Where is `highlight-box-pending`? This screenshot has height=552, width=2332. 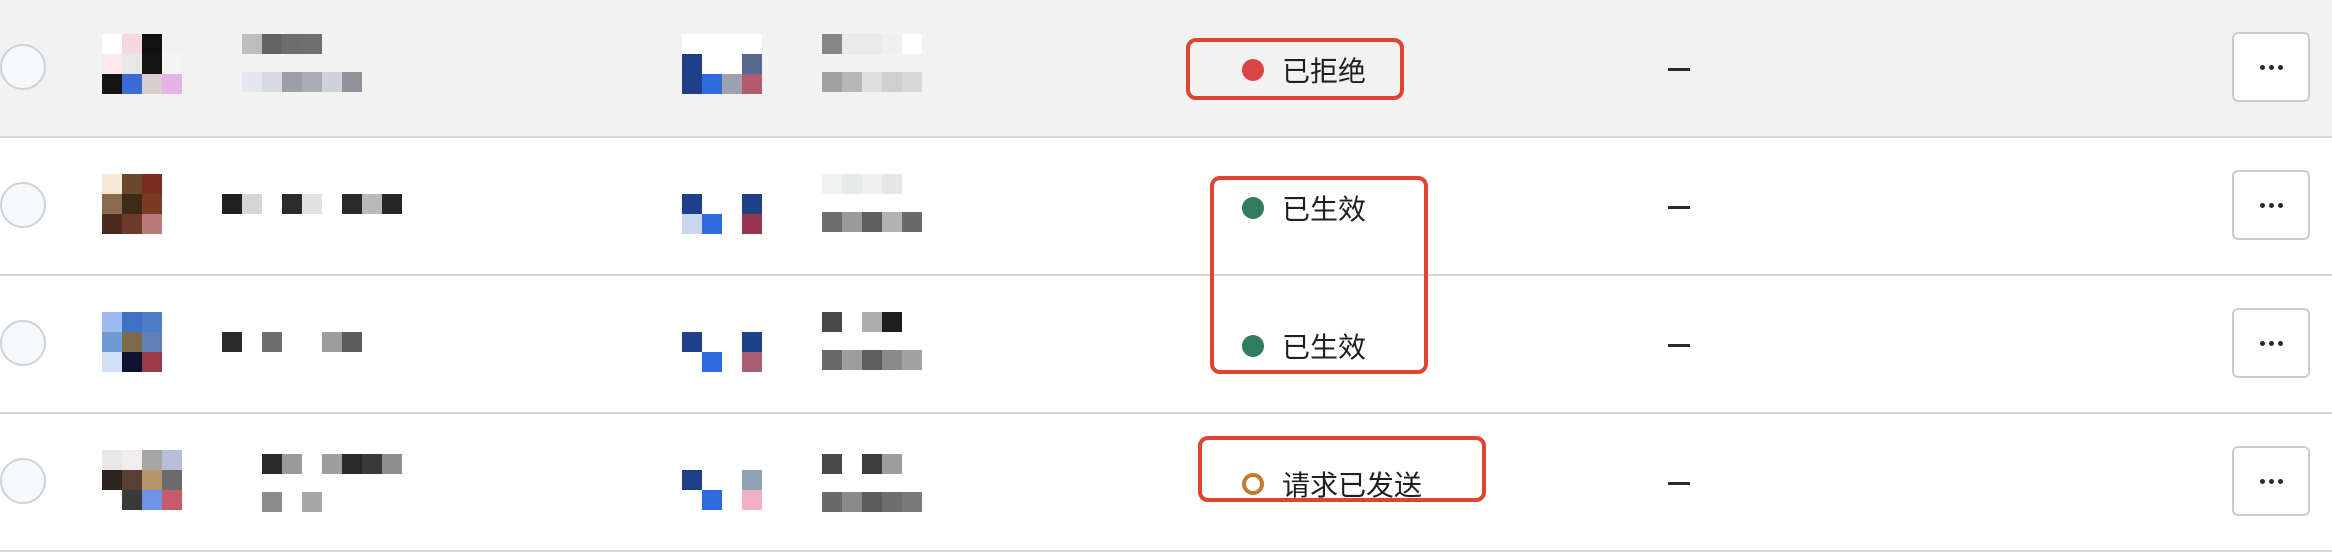
highlight-box-pending is located at coordinates (1342, 469).